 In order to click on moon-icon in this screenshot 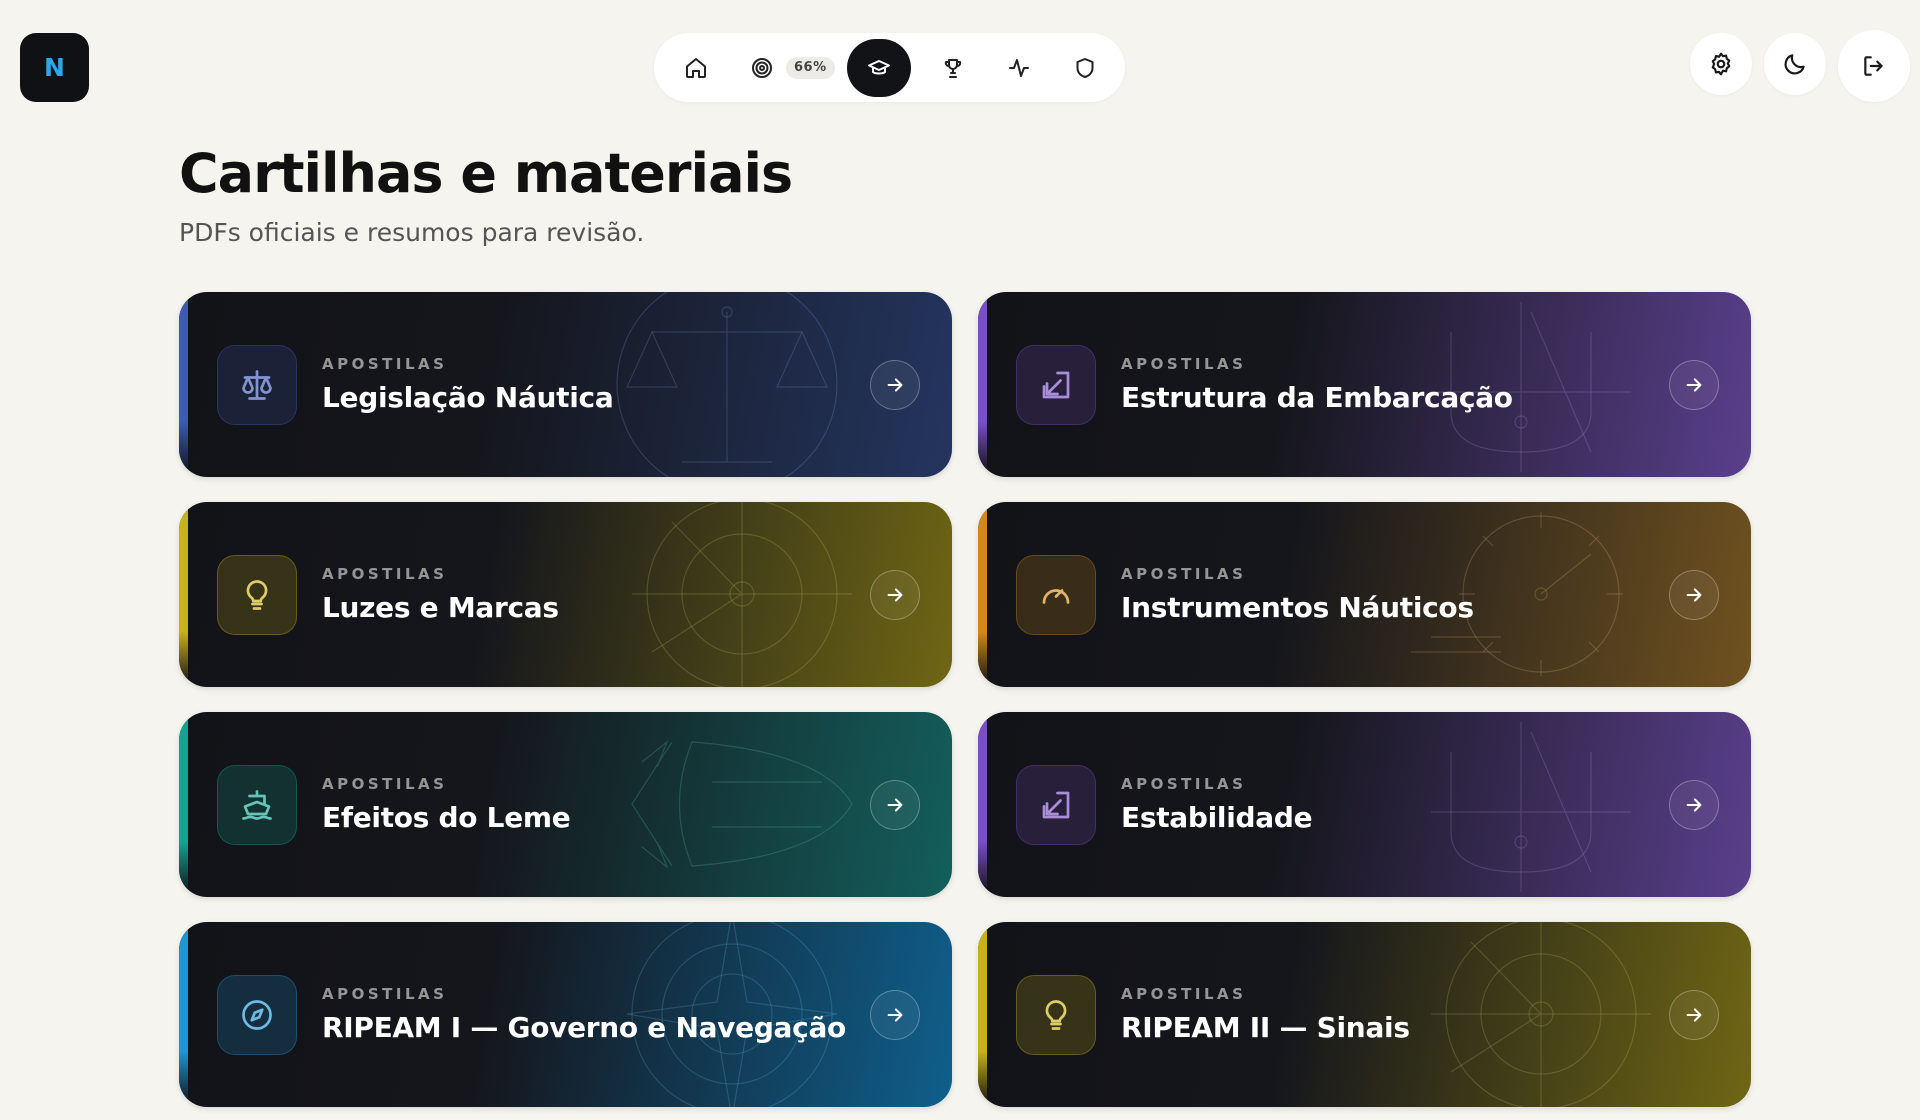, I will do `click(1794, 64)`.